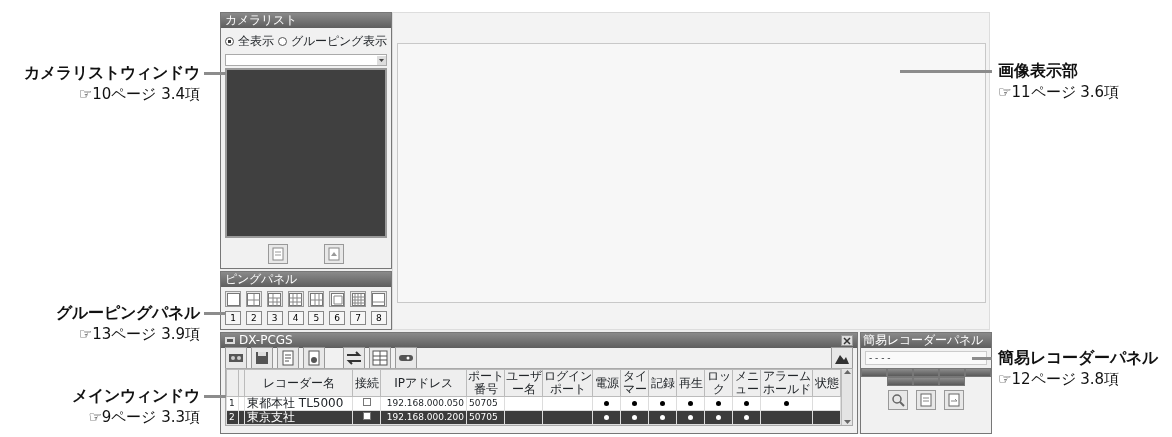 The image size is (1172, 437). I want to click on caret-icon, so click(381, 60).